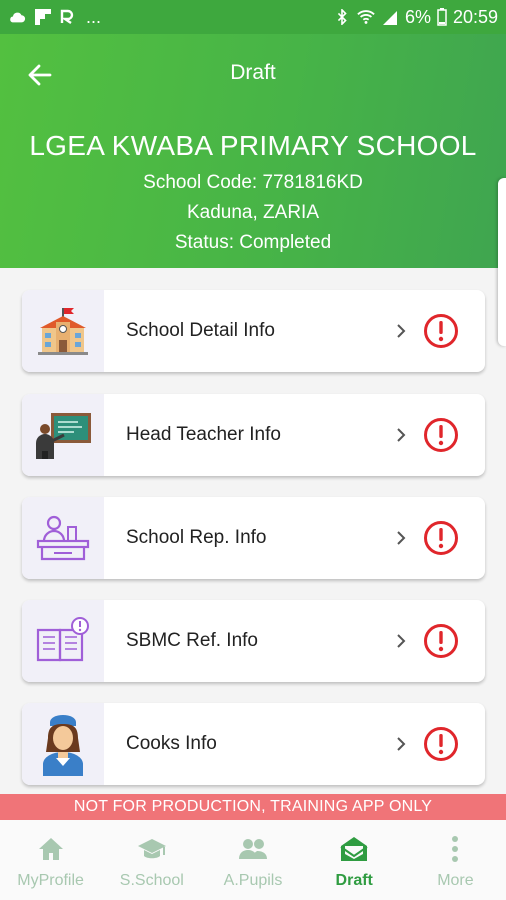  I want to click on nav-label: A.Pupils, so click(253, 880).